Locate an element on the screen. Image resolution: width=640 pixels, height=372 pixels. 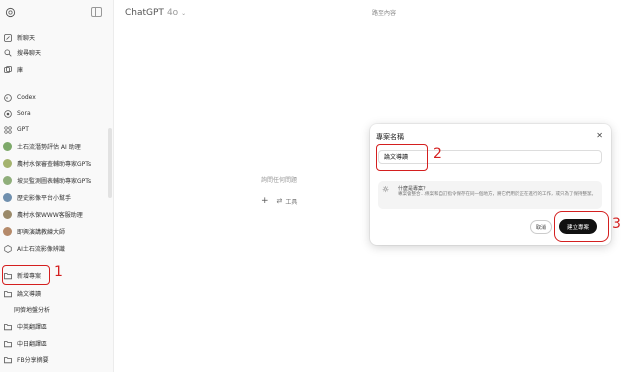
sidebar-item-label: 中英翻譯區 is located at coordinates (32, 327).